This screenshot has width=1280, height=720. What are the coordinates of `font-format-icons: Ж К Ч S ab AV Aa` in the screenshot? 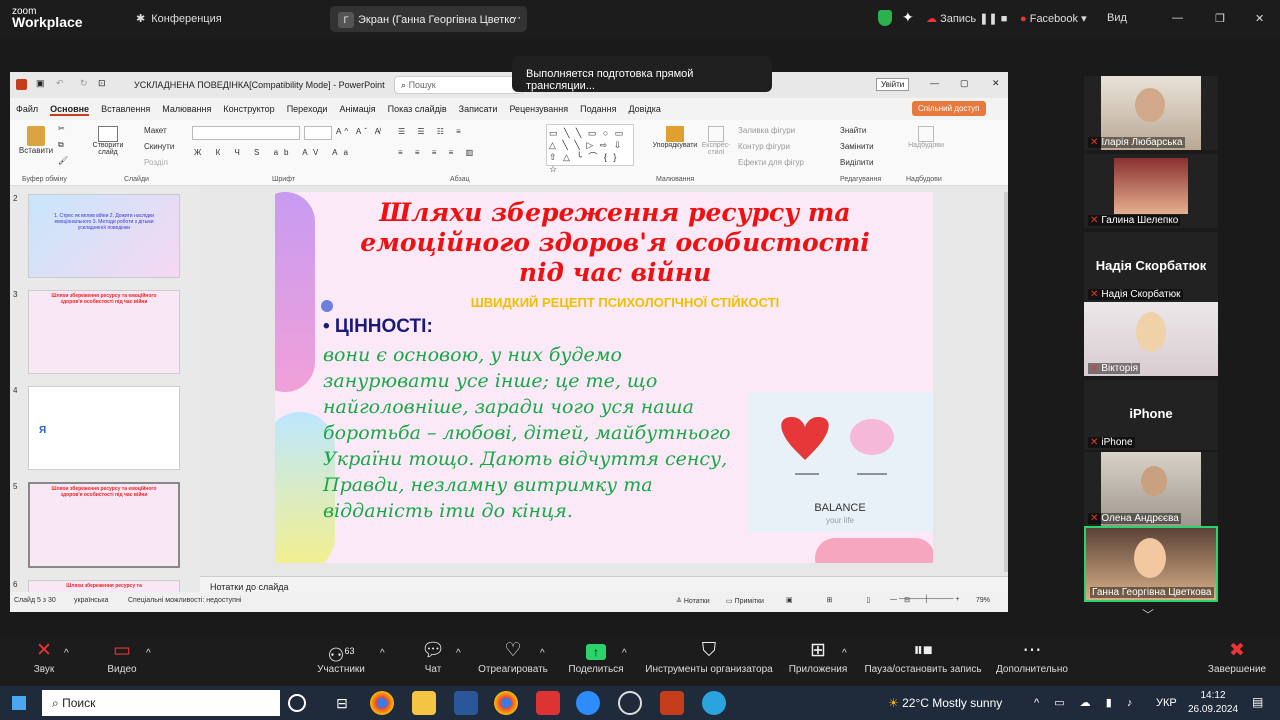 It's located at (274, 152).